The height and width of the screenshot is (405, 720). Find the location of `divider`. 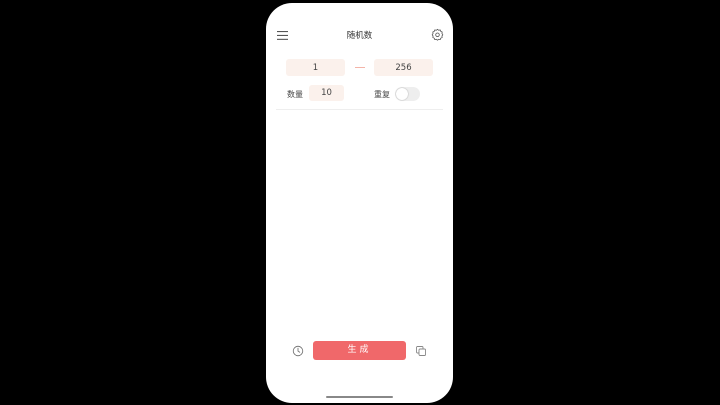

divider is located at coordinates (359, 109).